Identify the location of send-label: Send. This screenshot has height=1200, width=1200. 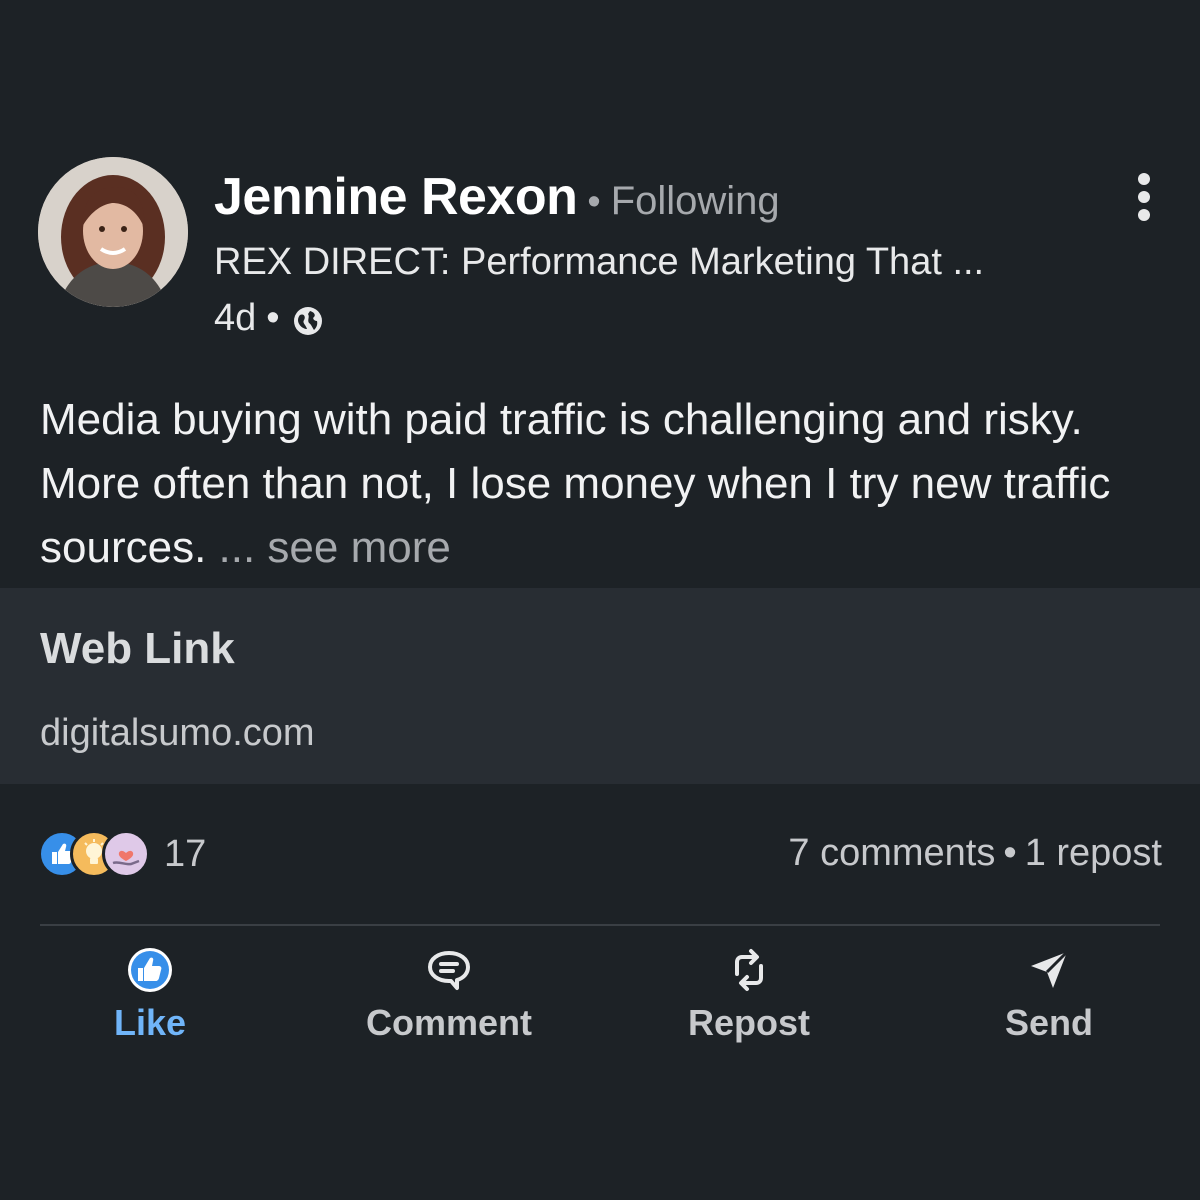
(1048, 1022).